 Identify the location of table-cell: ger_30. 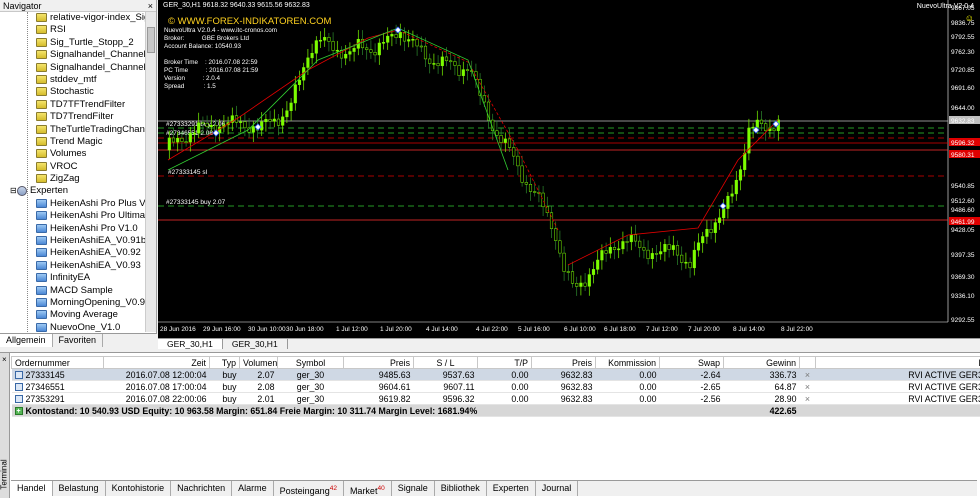
(310, 386).